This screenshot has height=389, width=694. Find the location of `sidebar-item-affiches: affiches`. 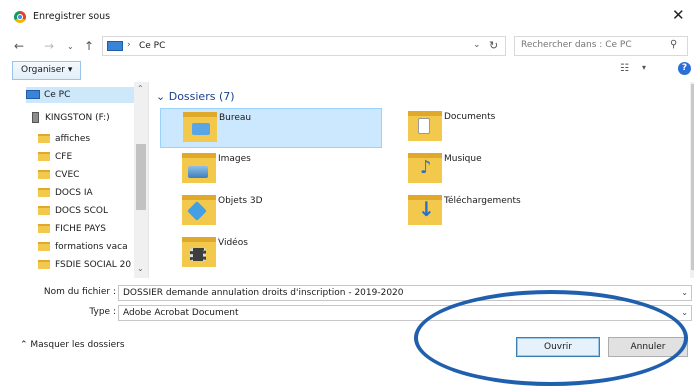

sidebar-item-affiches: affiches is located at coordinates (64, 139).